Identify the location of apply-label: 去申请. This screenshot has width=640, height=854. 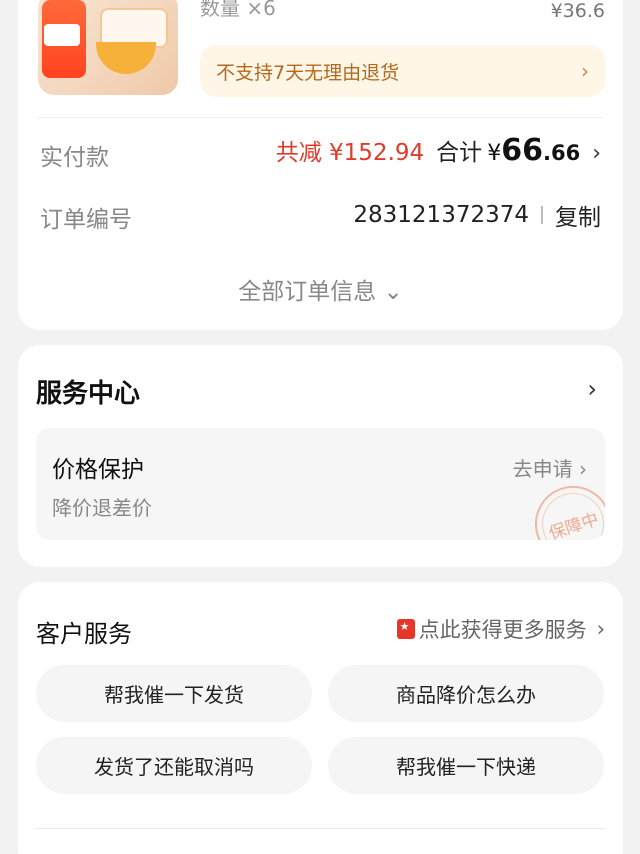
(542, 469).